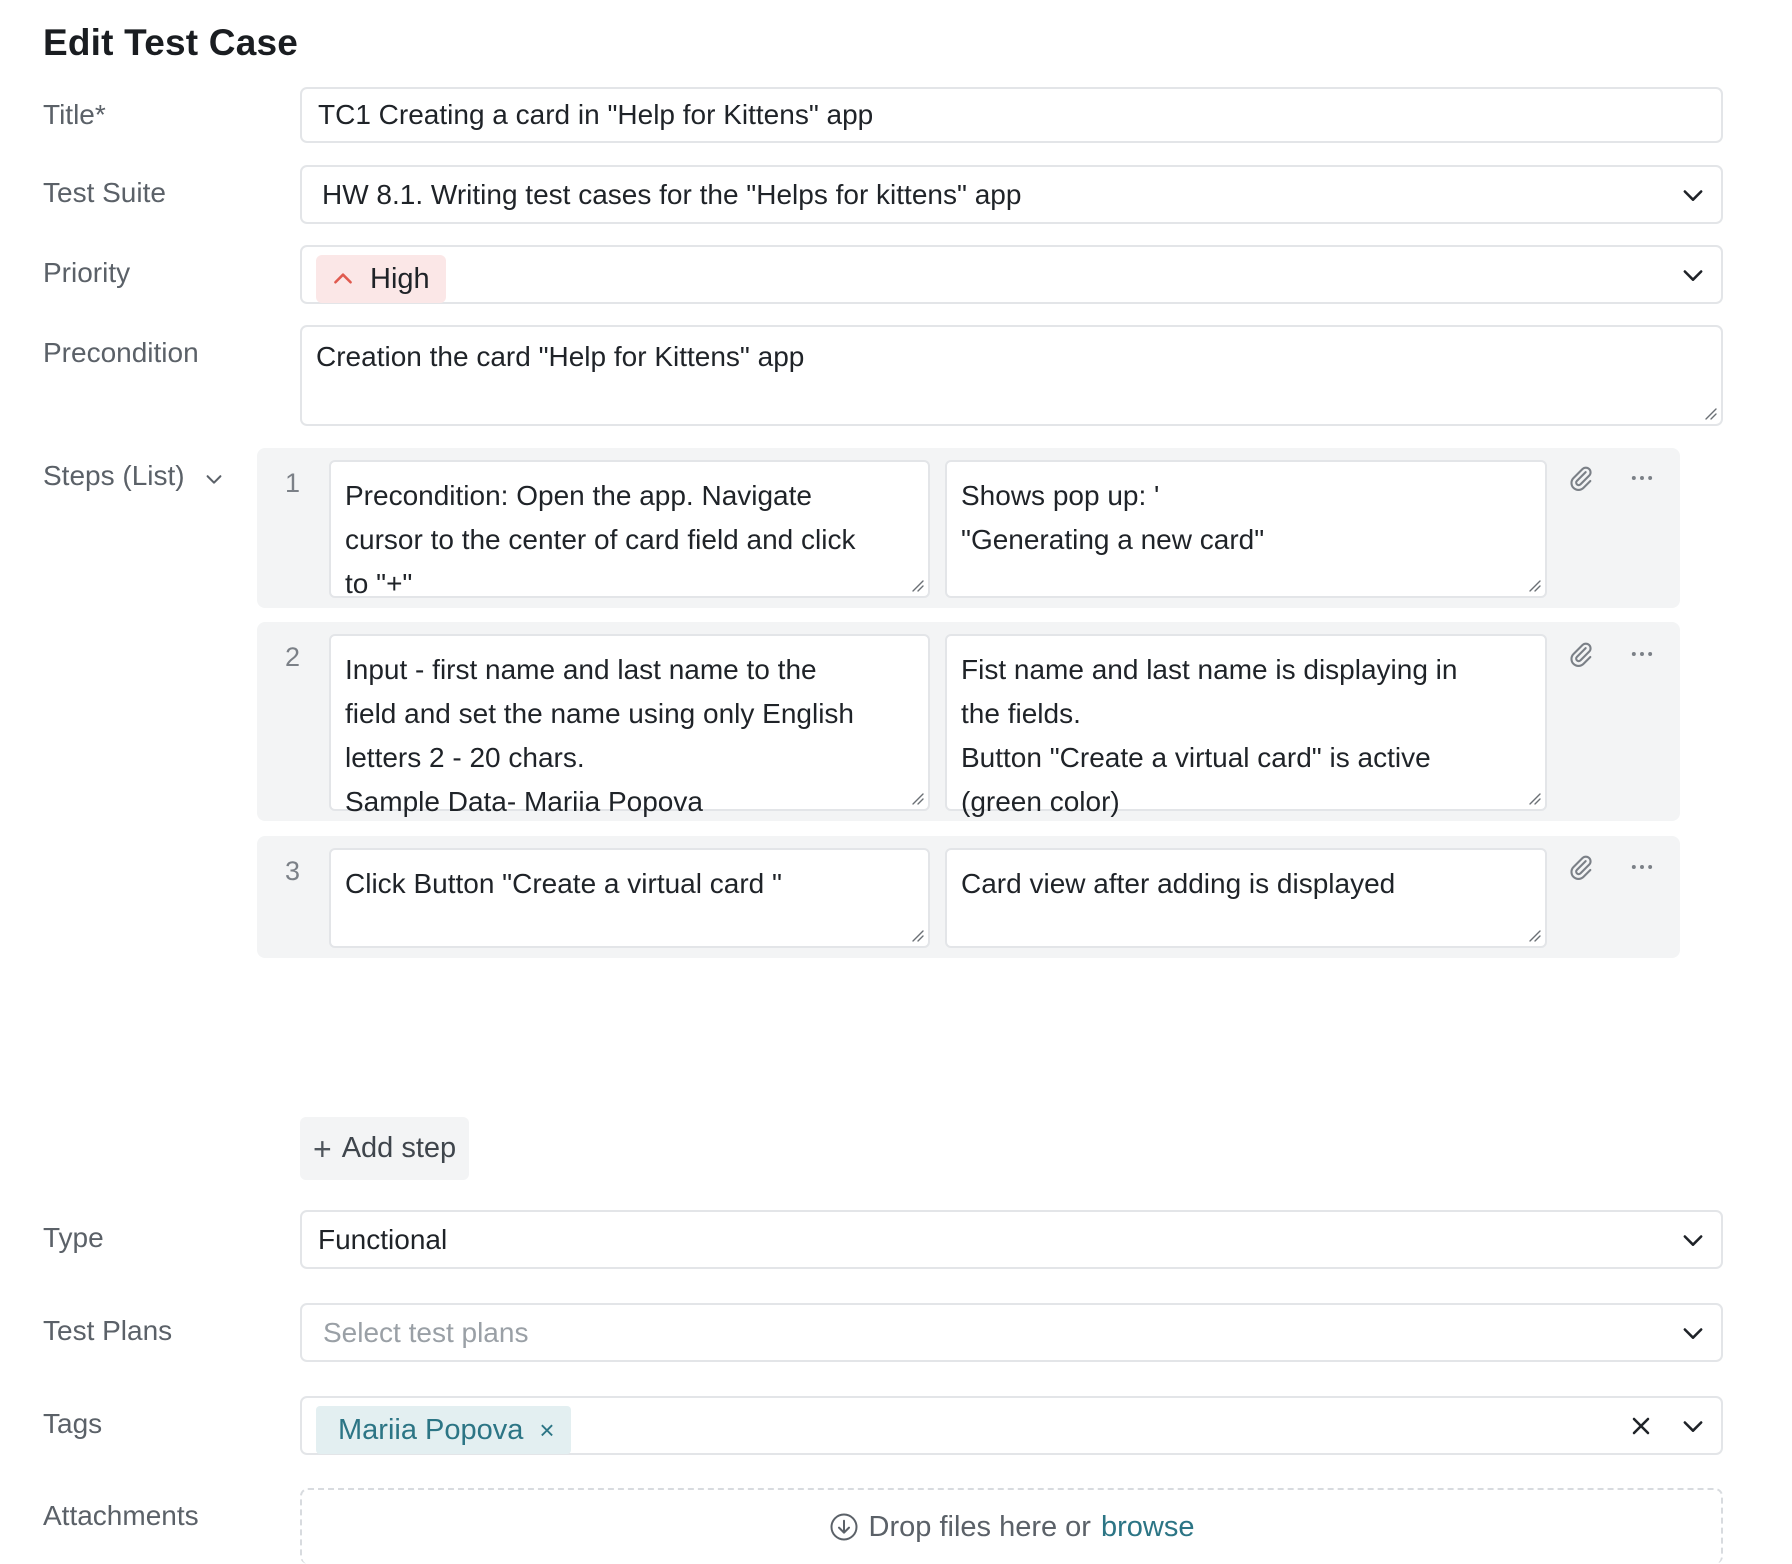 This screenshot has height=1564, width=1792. I want to click on type-label: Type, so click(73, 1237).